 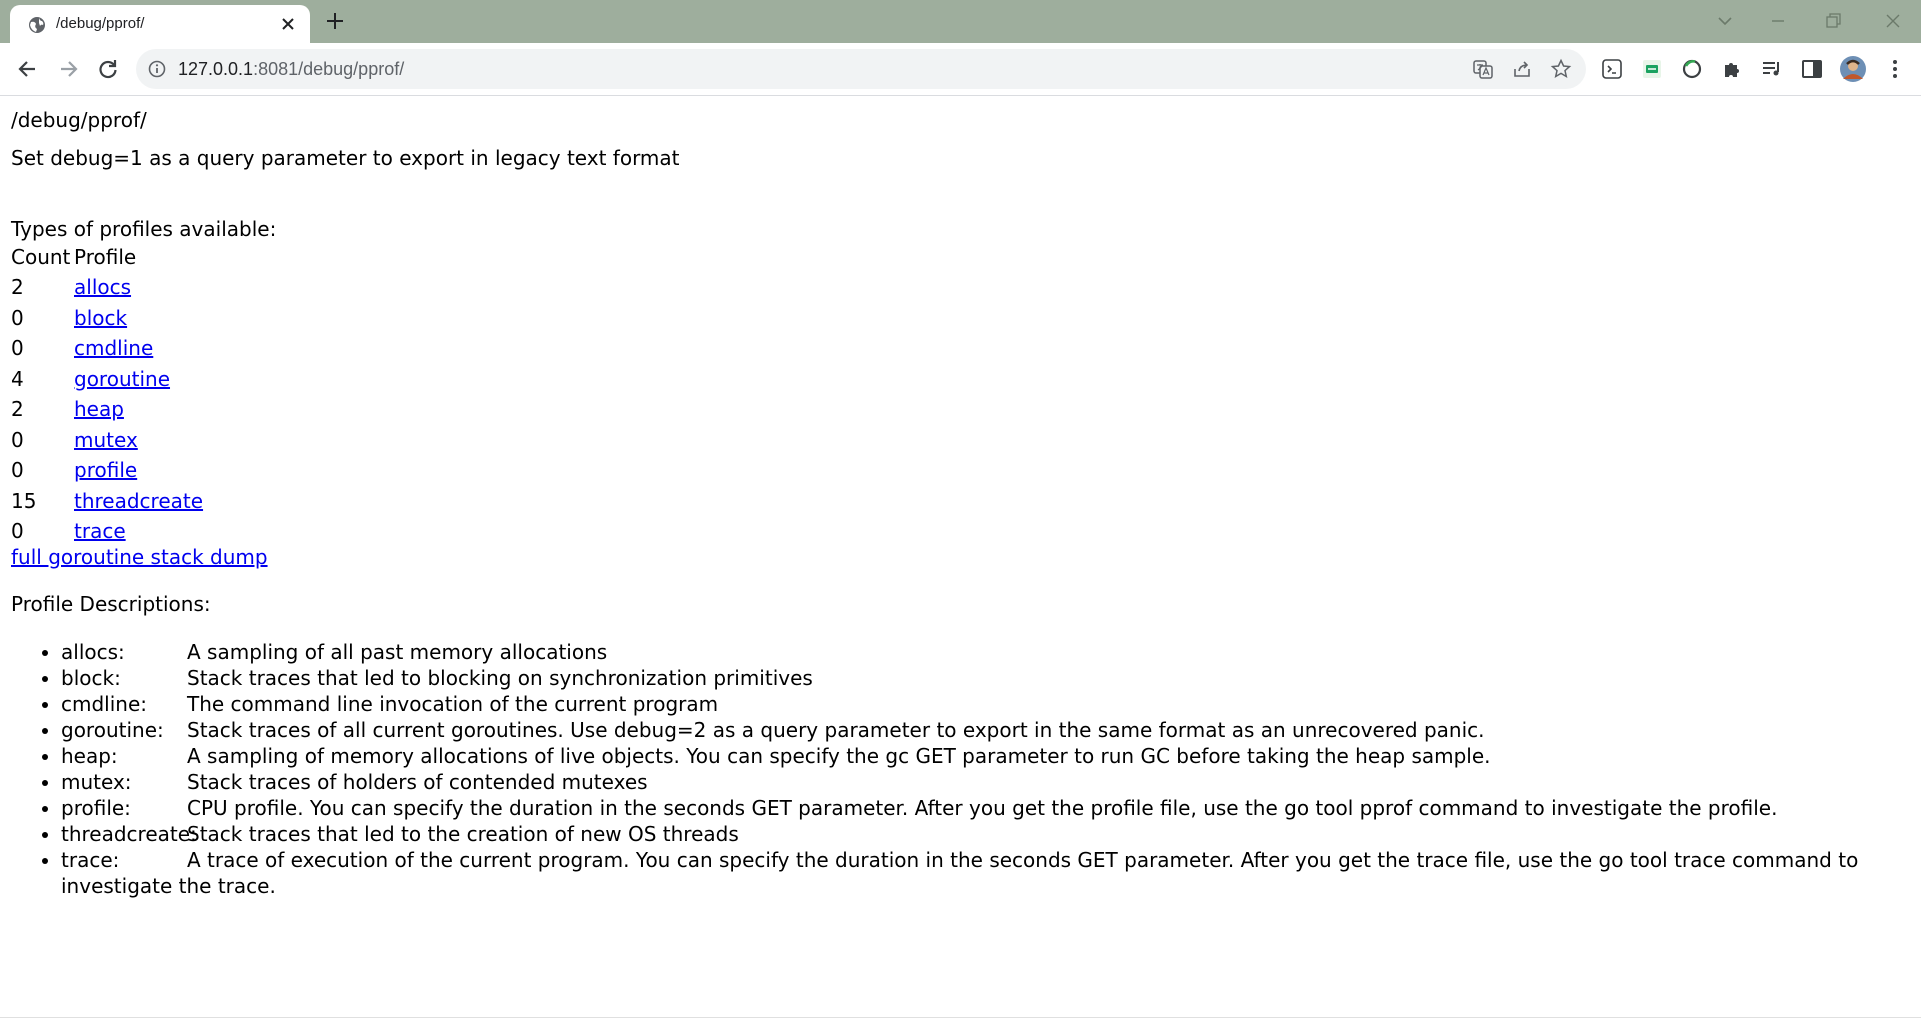 I want to click on profile-link-allocs: allocs, so click(x=102, y=287).